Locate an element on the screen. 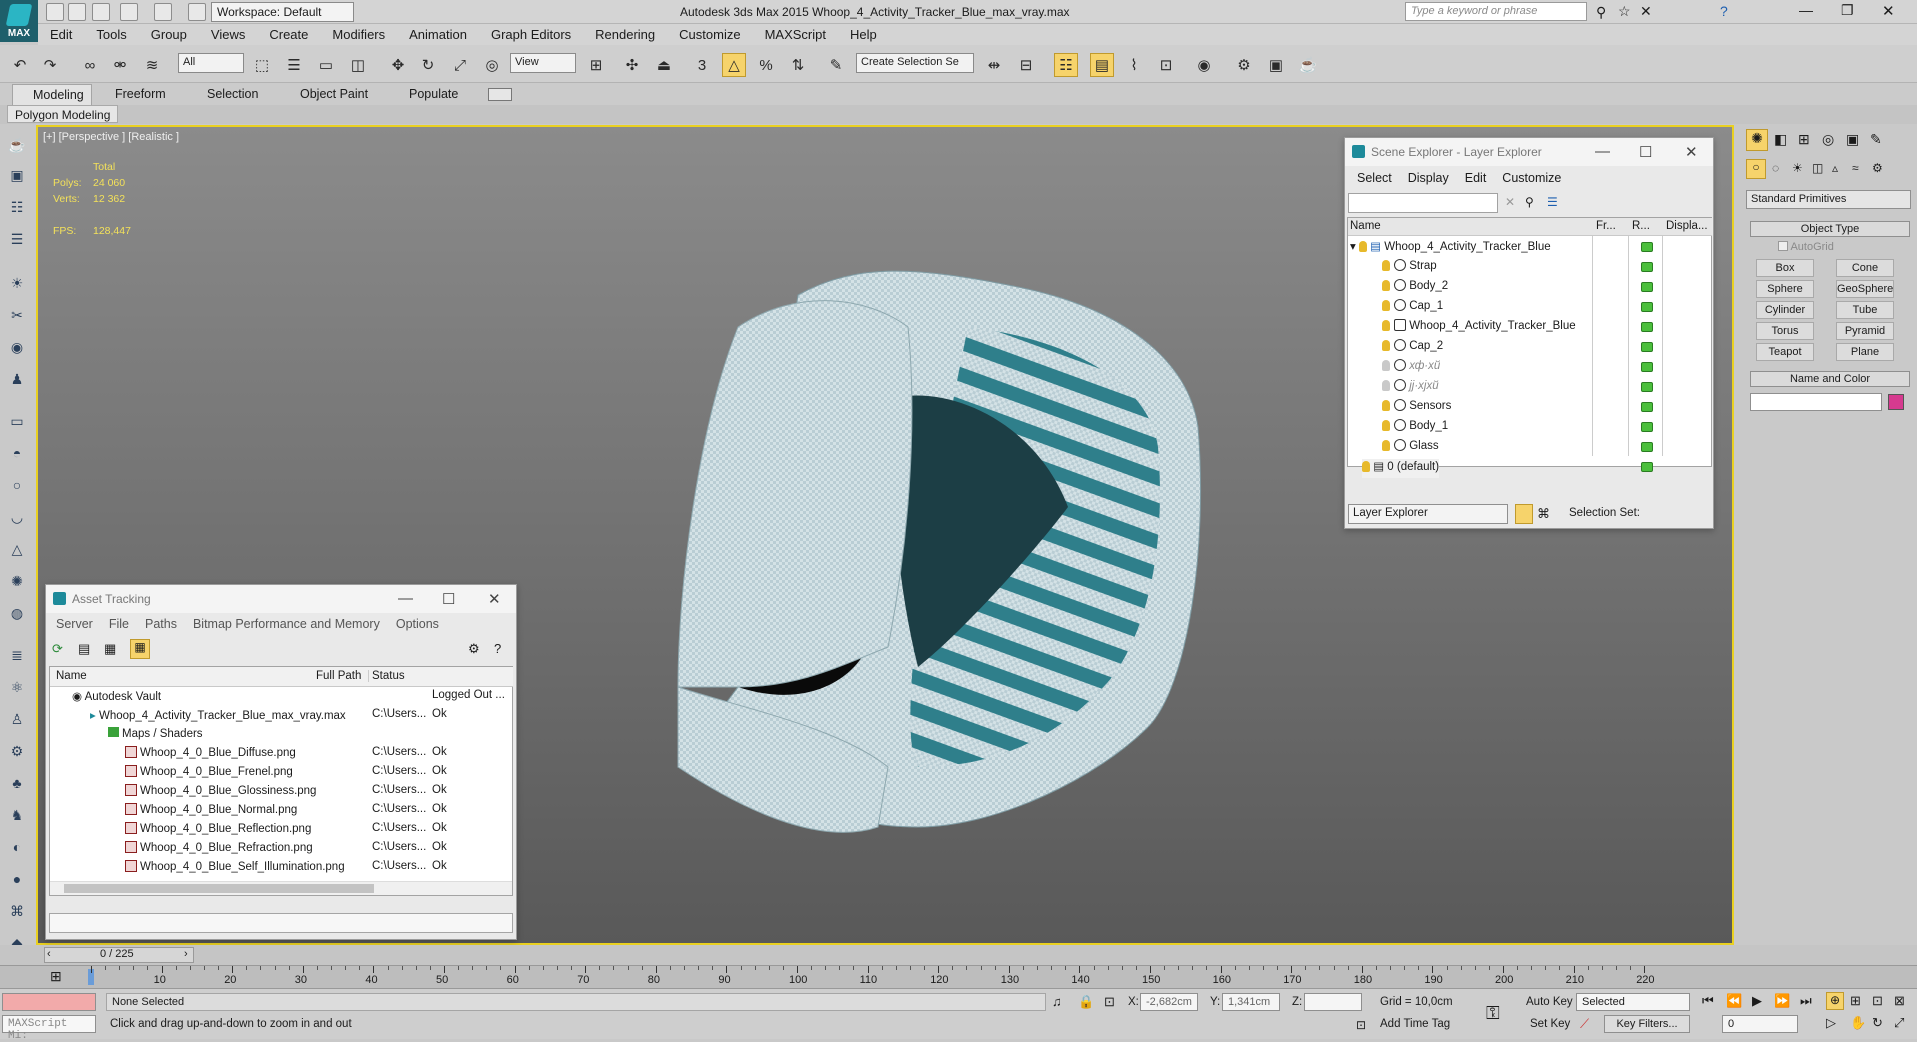  se-menu-select: Select is located at coordinates (1374, 178).